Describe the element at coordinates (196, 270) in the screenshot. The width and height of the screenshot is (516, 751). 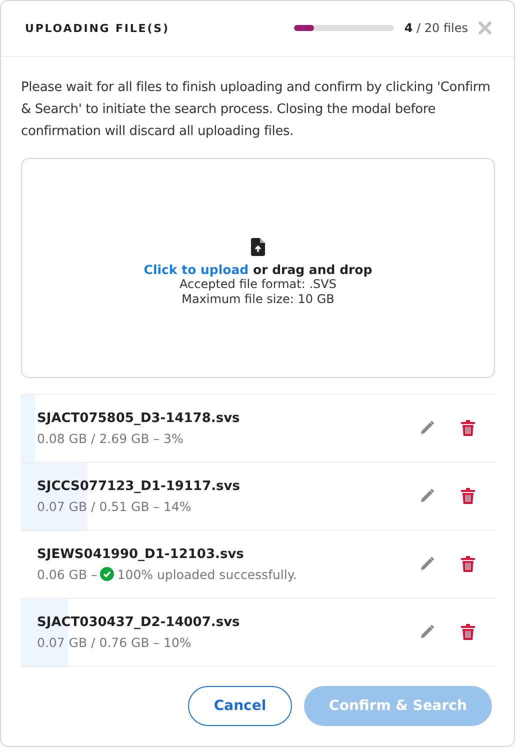
I see `upload-link: Click to upload` at that location.